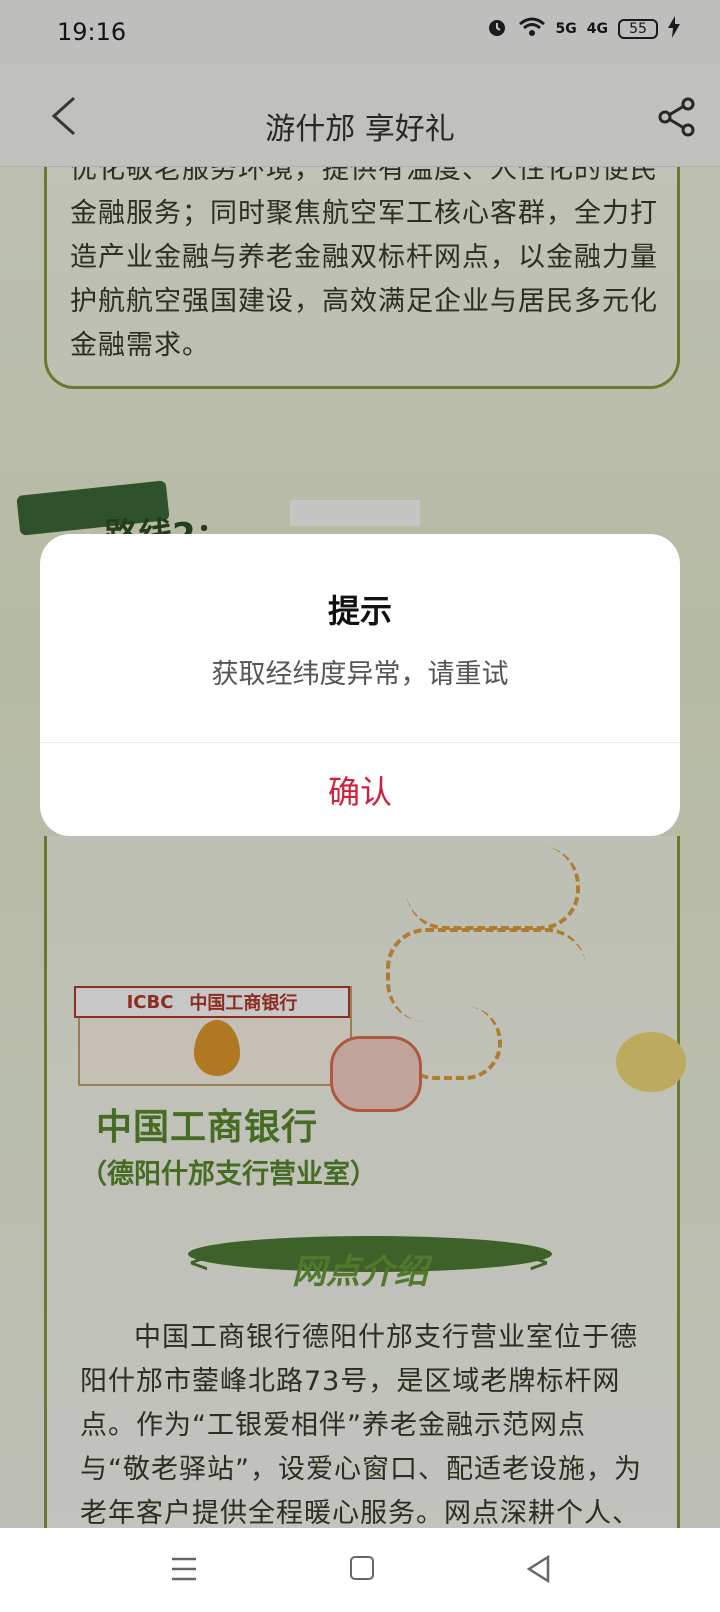  I want to click on recent-apps-icon, so click(184, 1569).